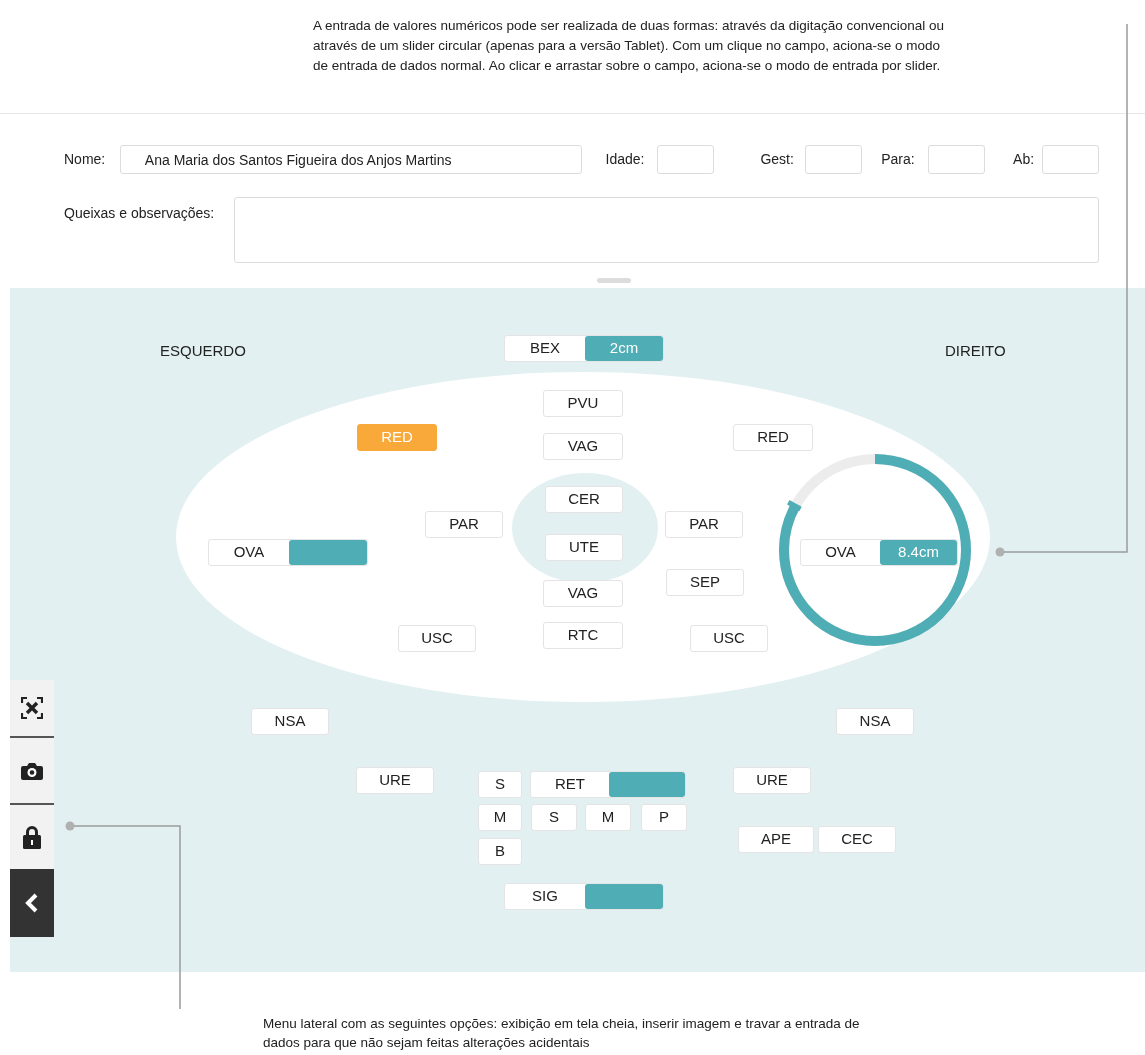 The width and height of the screenshot is (1145, 1055). Describe the element at coordinates (773, 437) in the screenshot. I see `tag-button: RED` at that location.